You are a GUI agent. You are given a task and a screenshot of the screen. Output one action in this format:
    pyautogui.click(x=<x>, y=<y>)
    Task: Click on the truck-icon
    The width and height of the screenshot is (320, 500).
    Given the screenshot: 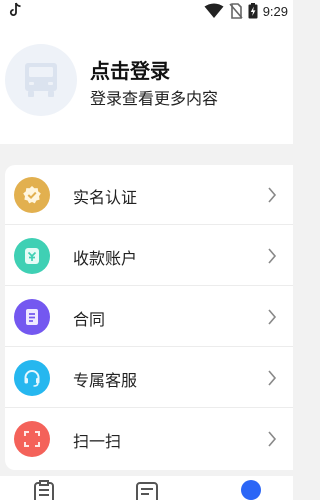 What is the action you would take?
    pyautogui.click(x=41, y=80)
    